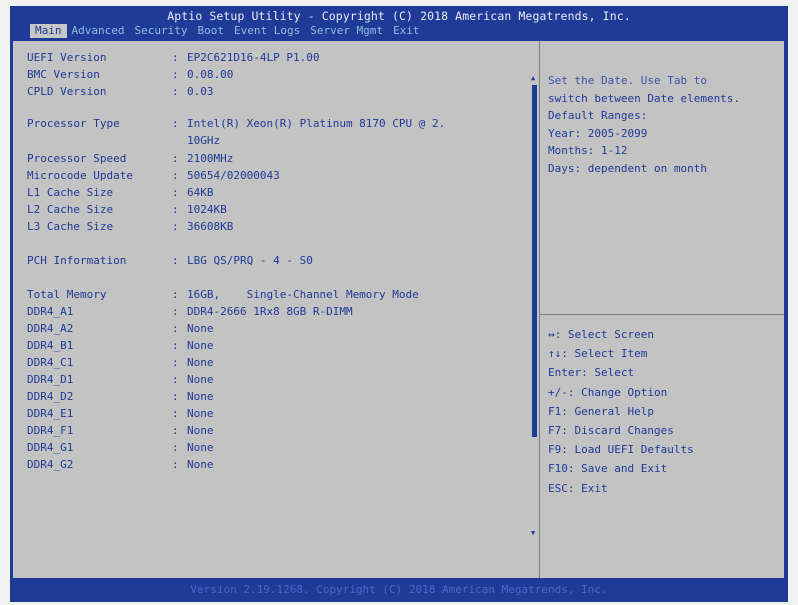  What do you see at coordinates (303, 294) in the screenshot?
I see `info-value: 16GB, Single-Channel Memory Mode` at bounding box center [303, 294].